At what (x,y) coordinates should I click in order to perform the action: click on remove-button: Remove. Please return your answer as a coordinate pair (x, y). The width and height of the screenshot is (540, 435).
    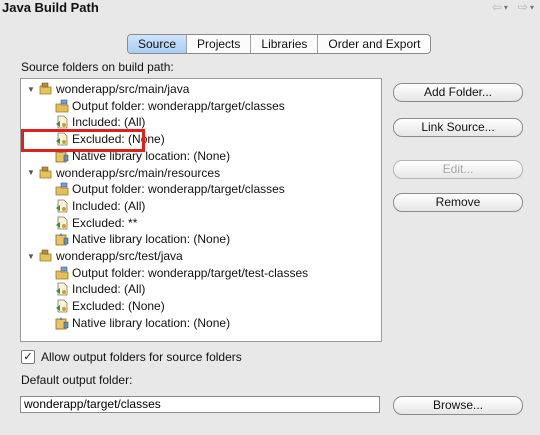
    Looking at the image, I should click on (458, 202).